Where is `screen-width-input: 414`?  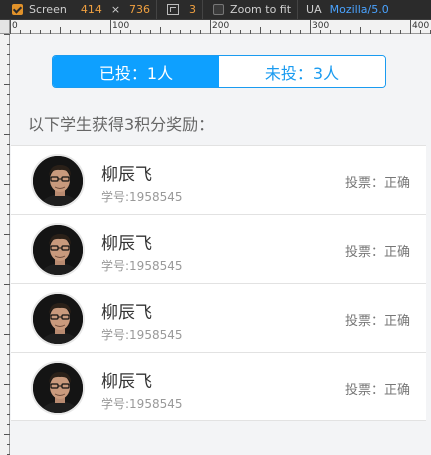
screen-width-input: 414 is located at coordinates (91, 9).